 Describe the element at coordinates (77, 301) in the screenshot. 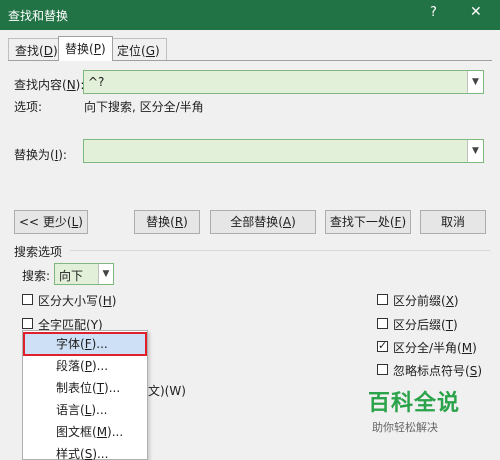

I see `match-case-label: 区分大小写(H)` at that location.